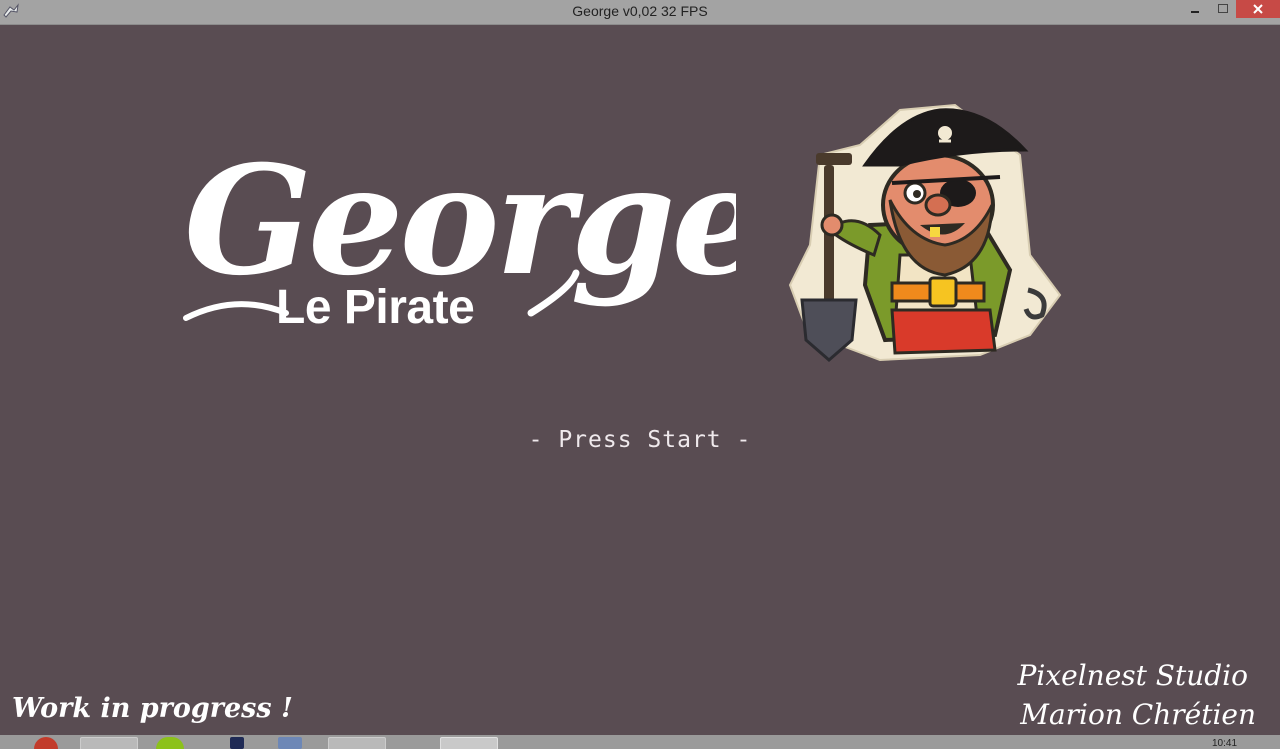  What do you see at coordinates (152, 708) in the screenshot?
I see `work-in-progress-note: Work in progress !` at bounding box center [152, 708].